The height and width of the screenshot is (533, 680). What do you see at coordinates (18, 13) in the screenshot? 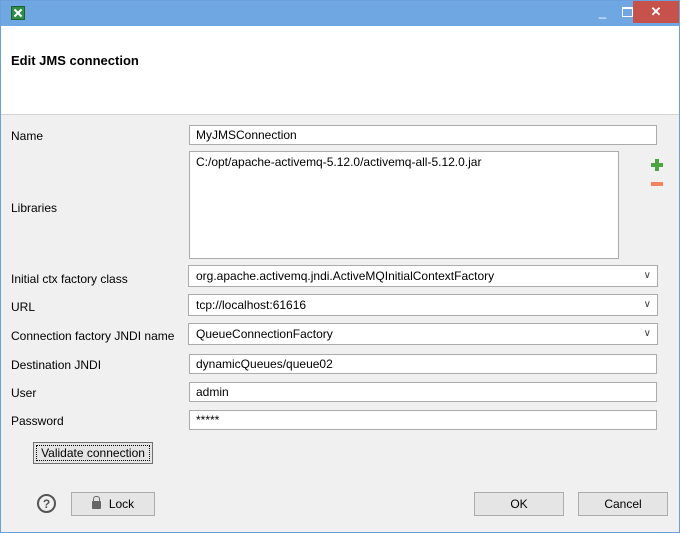
I see `app-icon` at bounding box center [18, 13].